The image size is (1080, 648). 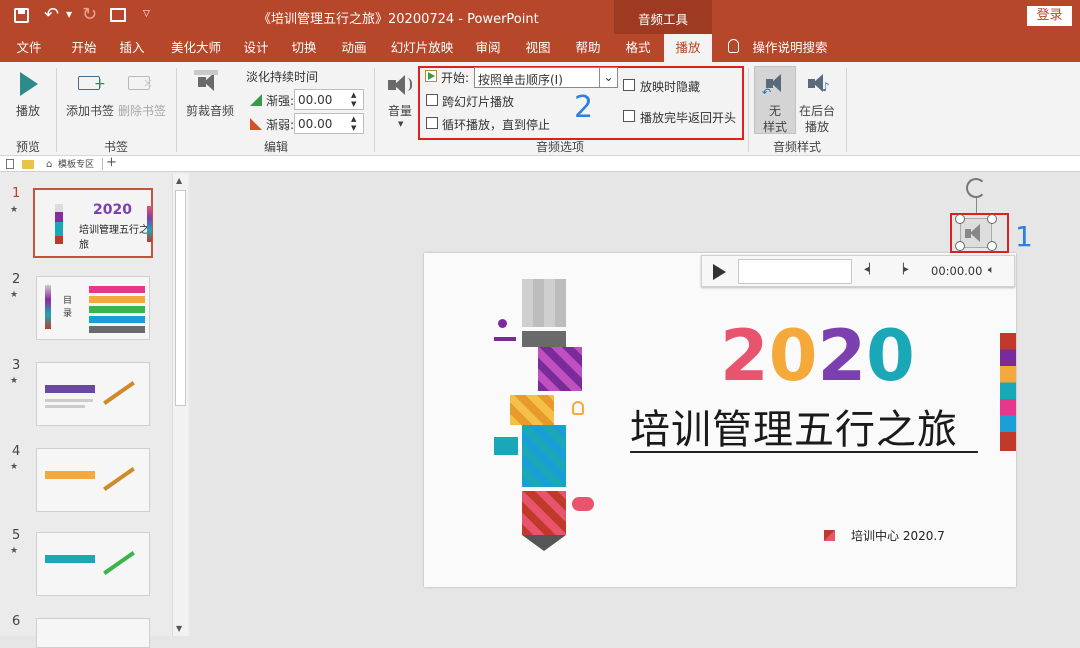 What do you see at coordinates (118, 15) in the screenshot?
I see `present-icon` at bounding box center [118, 15].